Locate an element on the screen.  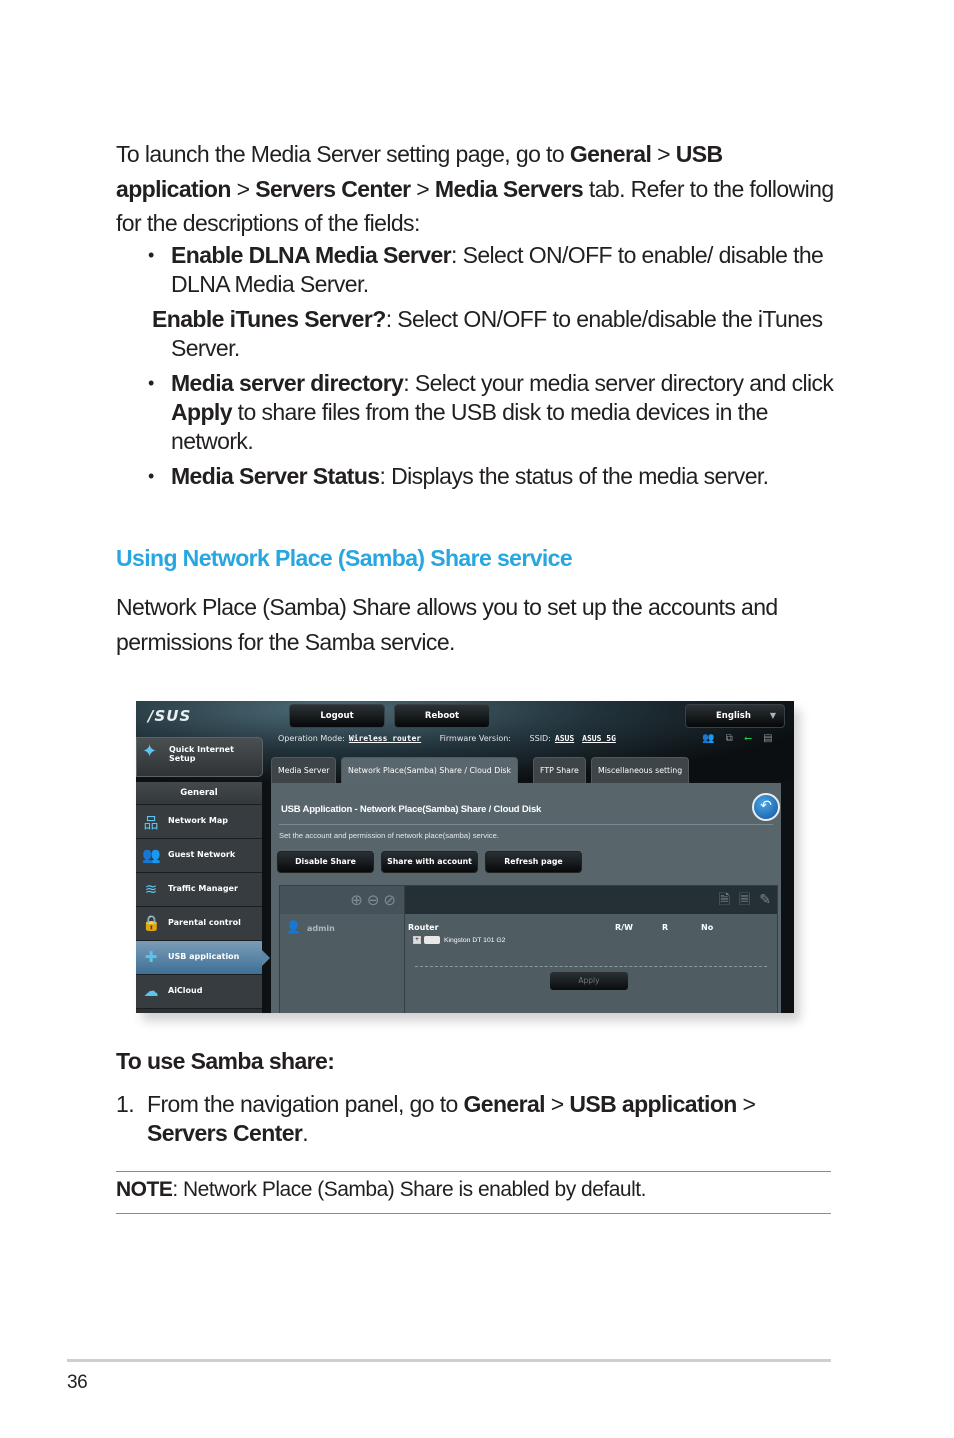
clients-icon: 👥 is located at coordinates (708, 738).